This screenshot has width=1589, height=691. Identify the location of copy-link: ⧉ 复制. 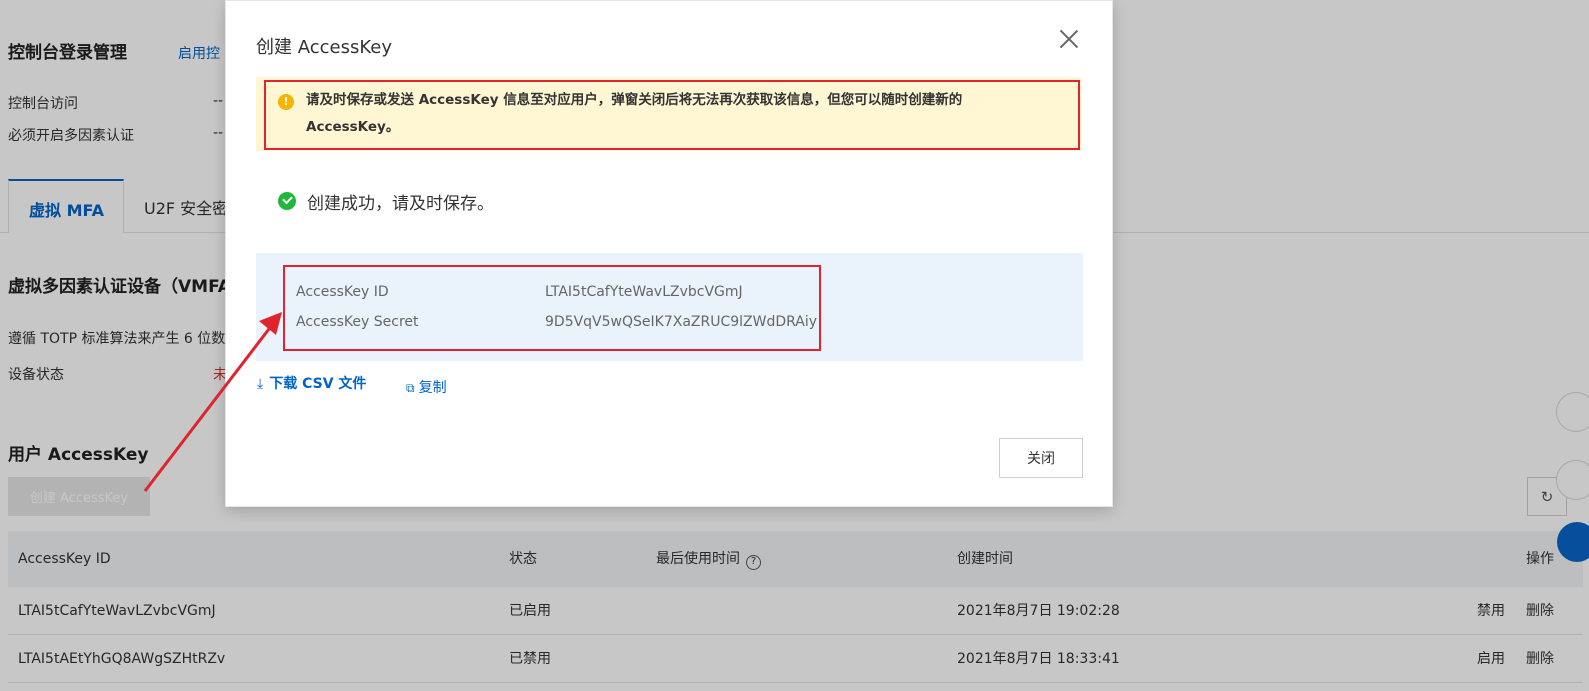
(426, 387).